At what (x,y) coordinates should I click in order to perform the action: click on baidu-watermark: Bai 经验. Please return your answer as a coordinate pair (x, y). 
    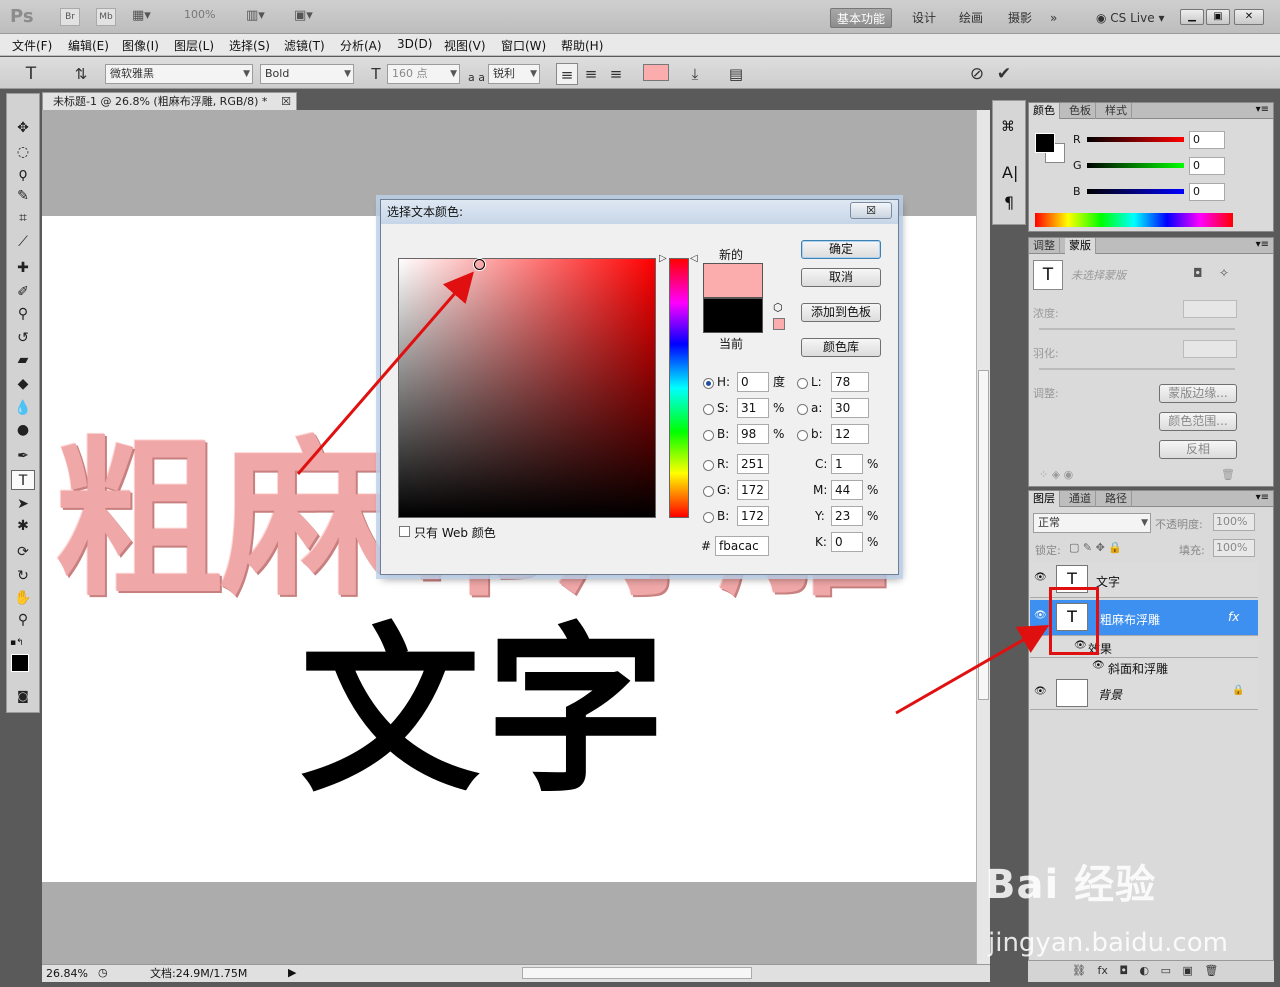
    Looking at the image, I should click on (1071, 885).